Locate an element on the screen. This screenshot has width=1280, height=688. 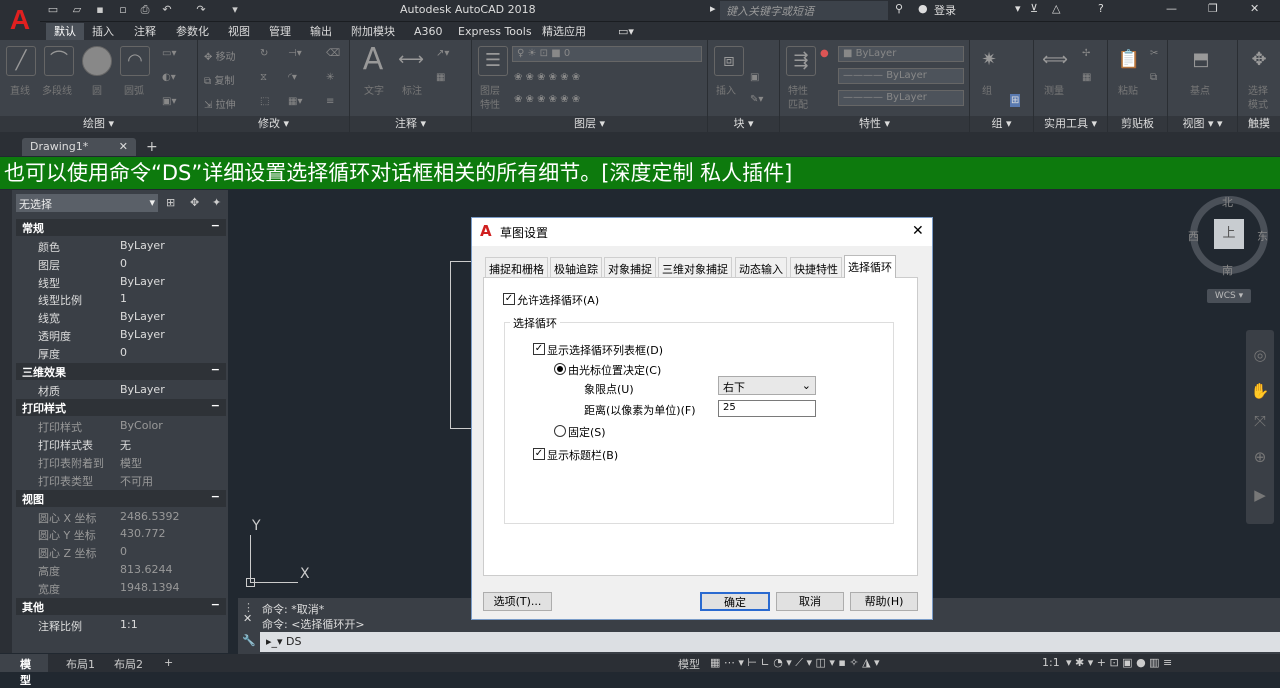
select-mode-icon: ✥ is located at coordinates (1259, 61).